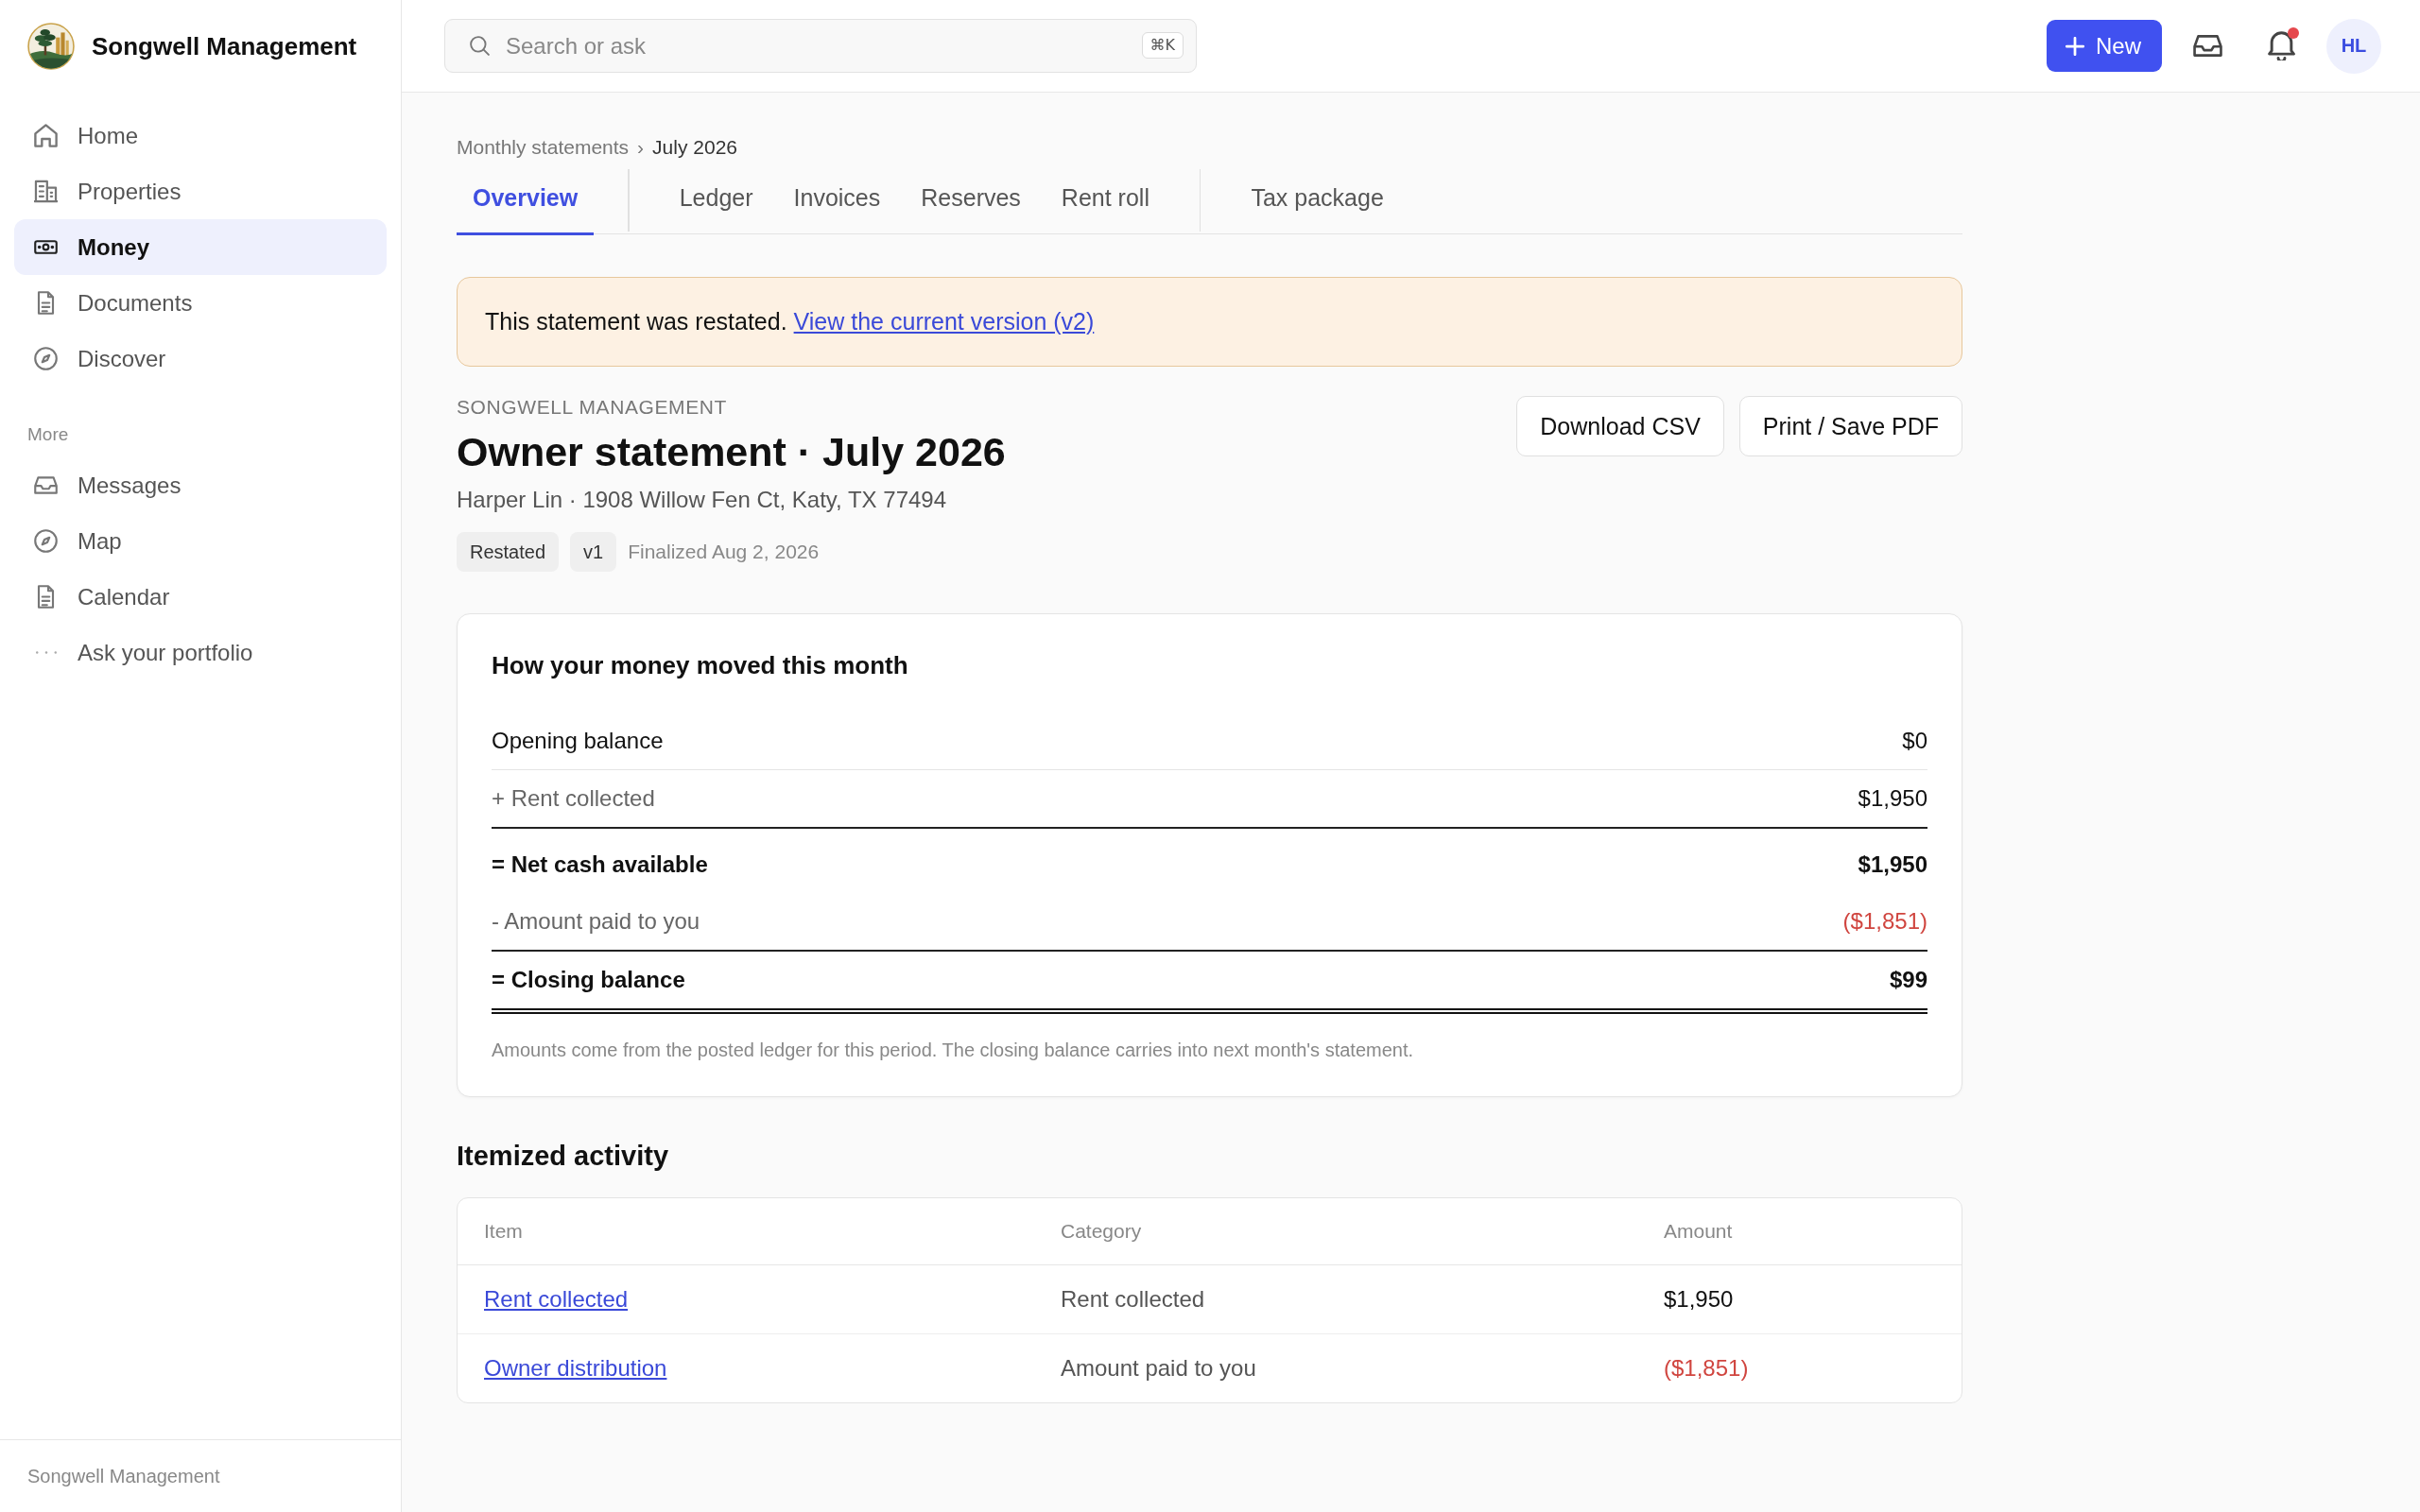 The image size is (2420, 1512). I want to click on status-tag: Restated, so click(508, 552).